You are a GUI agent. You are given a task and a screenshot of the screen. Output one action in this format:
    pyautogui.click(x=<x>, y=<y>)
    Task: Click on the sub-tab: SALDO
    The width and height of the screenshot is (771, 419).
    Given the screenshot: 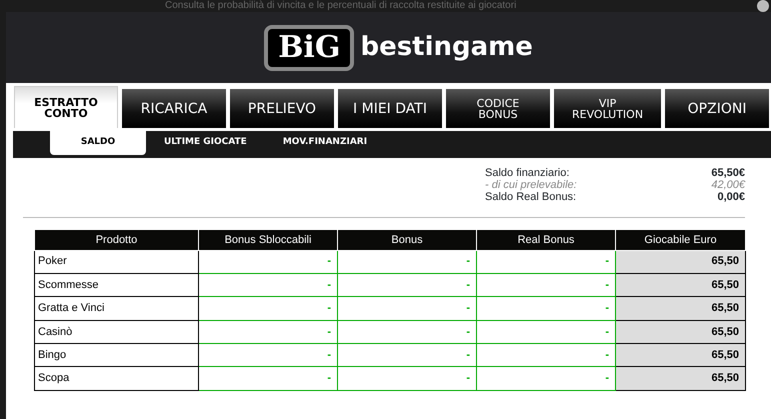 What is the action you would take?
    pyautogui.click(x=98, y=143)
    